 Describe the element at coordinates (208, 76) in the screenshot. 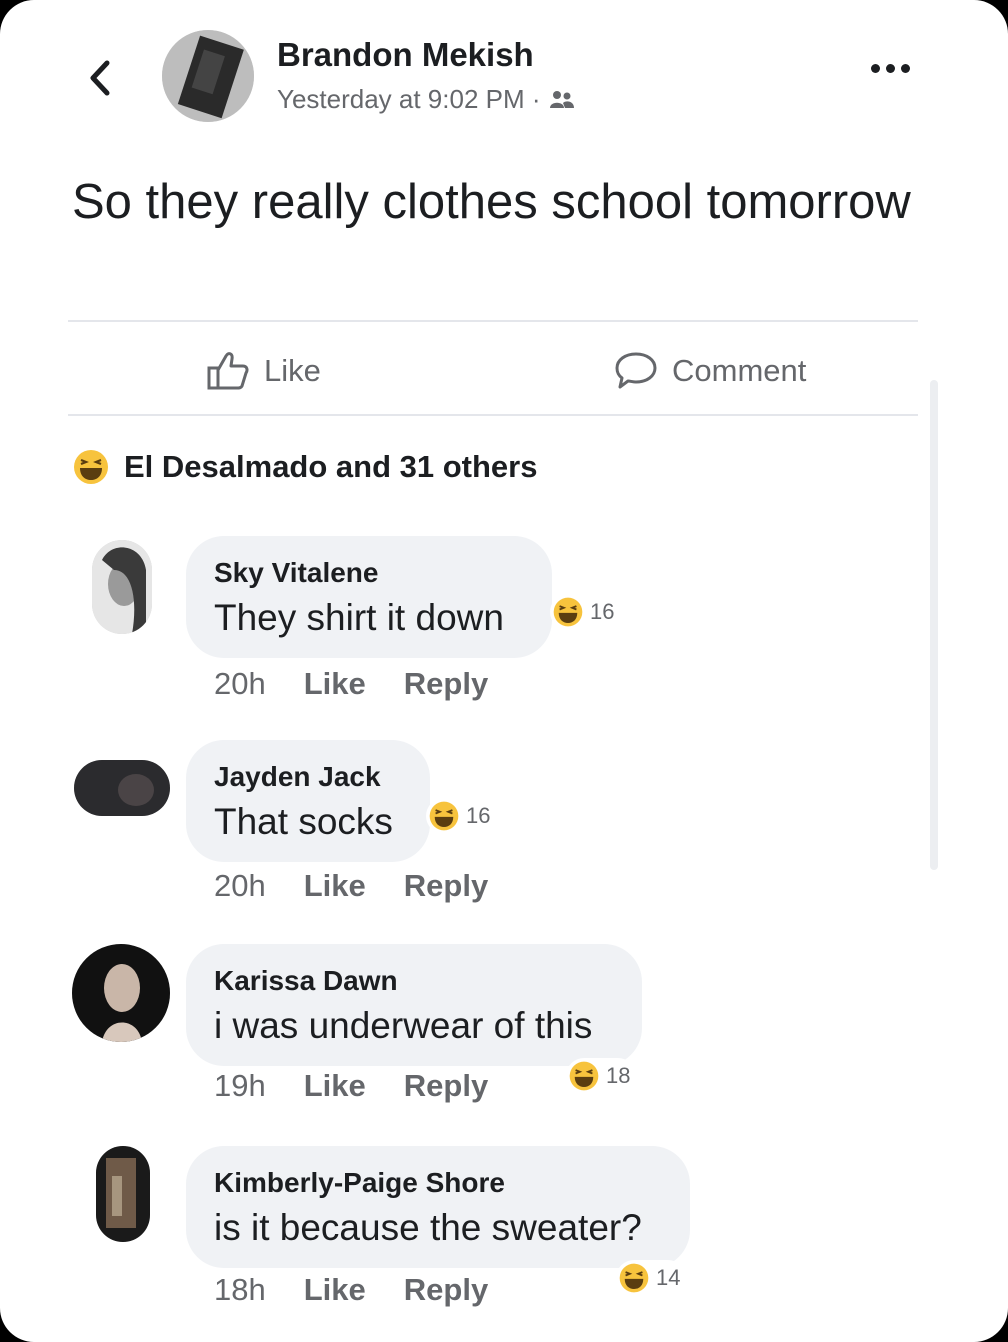

I see `author-avatar` at that location.